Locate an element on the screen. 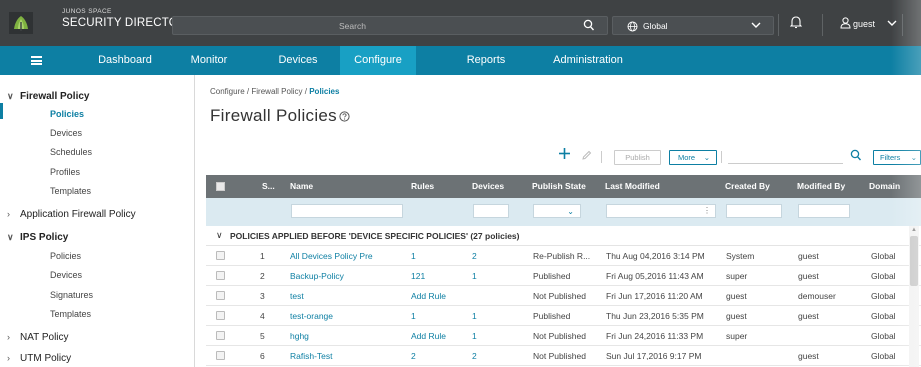  breadcrumb-firewall-policy: Firewall Policy is located at coordinates (276, 91).